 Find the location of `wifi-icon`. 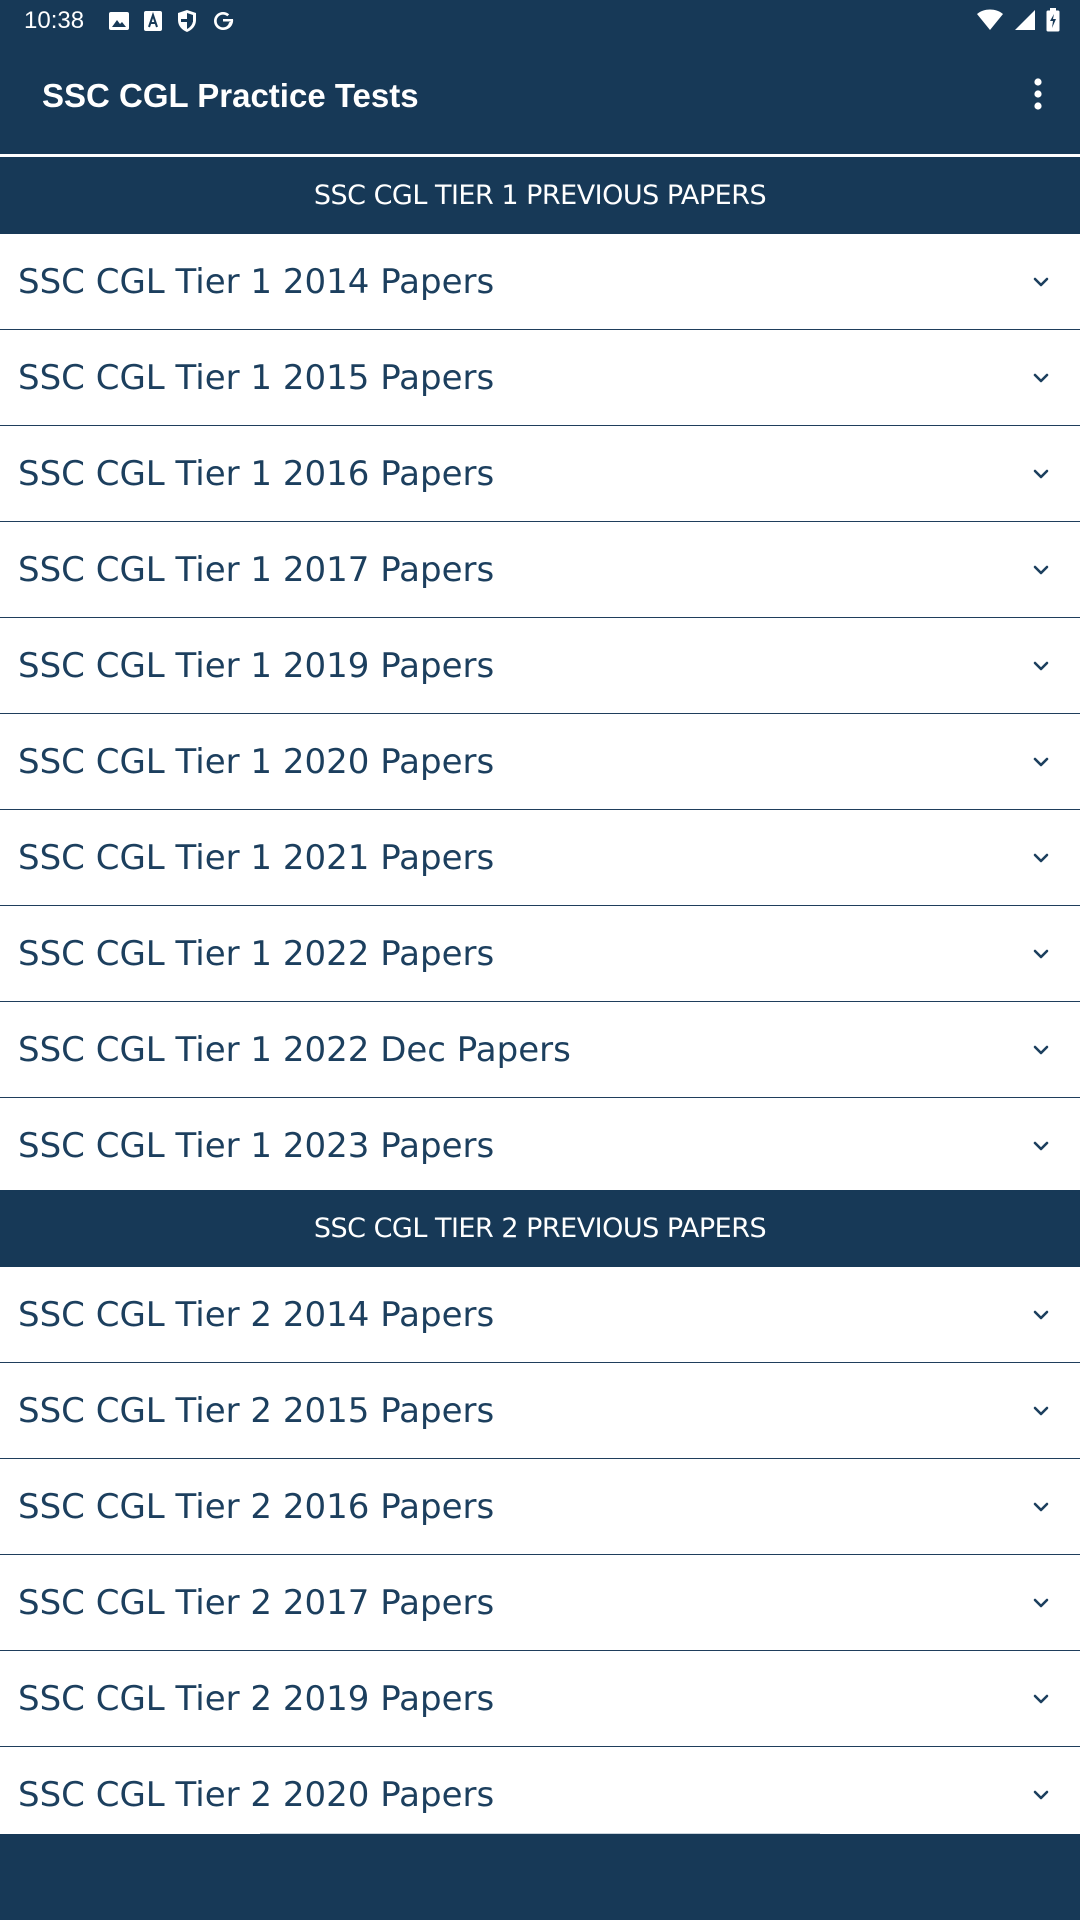

wifi-icon is located at coordinates (990, 20).